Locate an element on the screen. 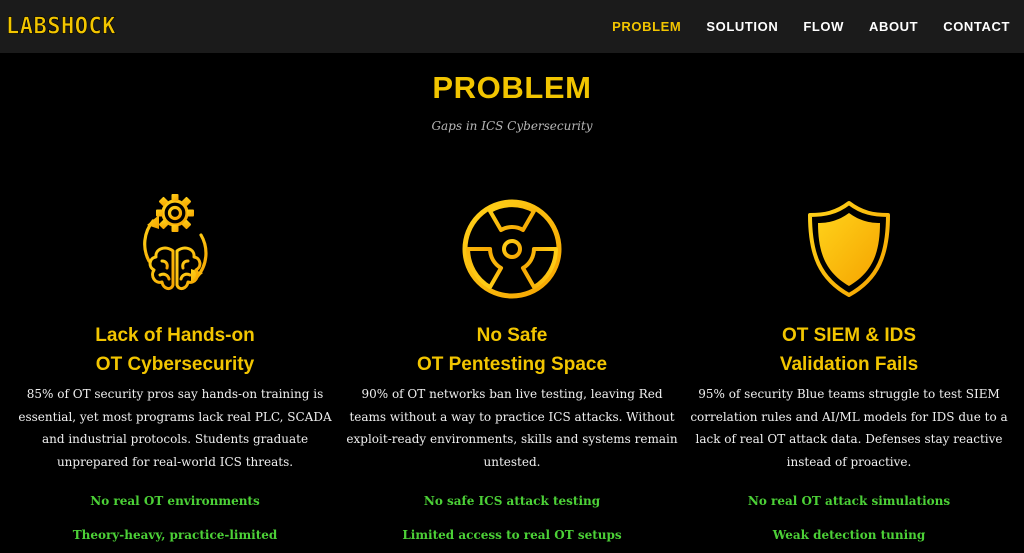 The height and width of the screenshot is (553, 1024). section-title: PROBLEM is located at coordinates (512, 87).